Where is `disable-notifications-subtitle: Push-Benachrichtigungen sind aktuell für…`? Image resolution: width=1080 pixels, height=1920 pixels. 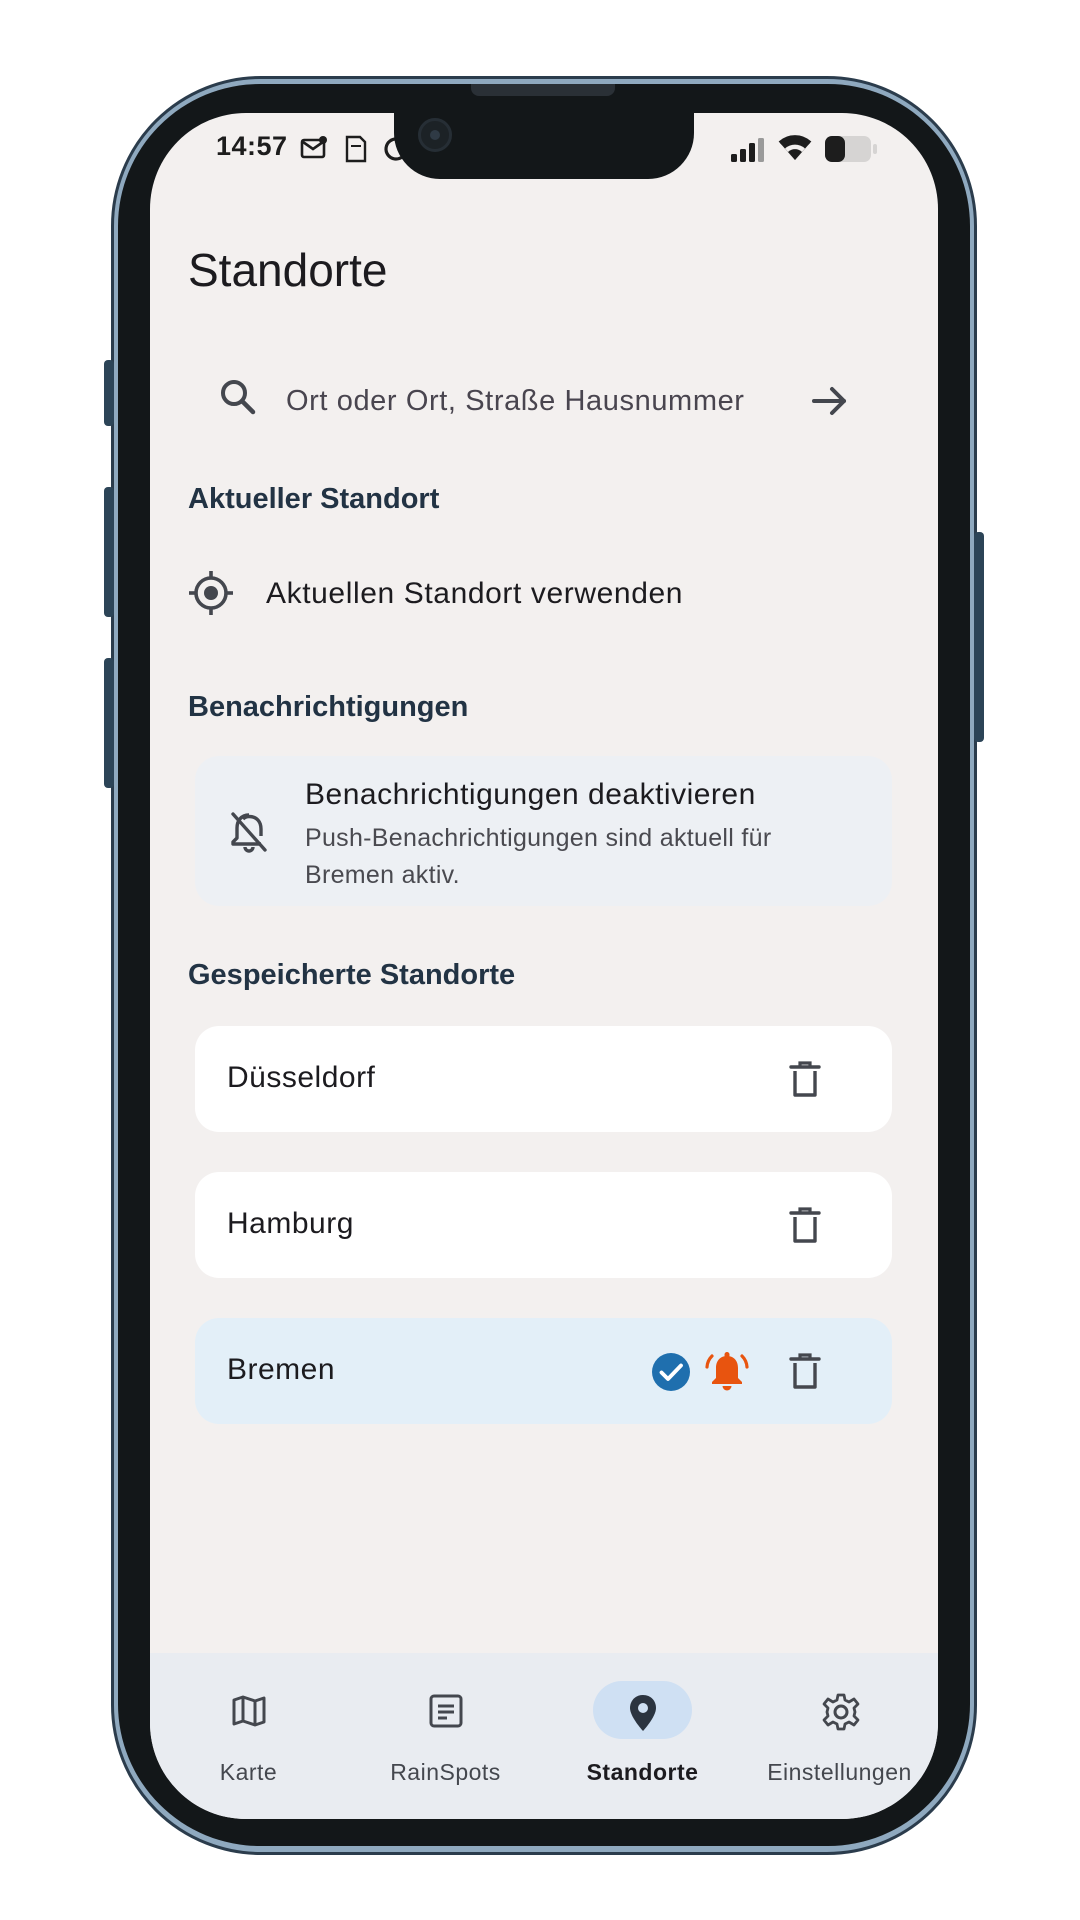
disable-notifications-subtitle: Push-Benachrichtigungen sind aktuell für… is located at coordinates (538, 856).